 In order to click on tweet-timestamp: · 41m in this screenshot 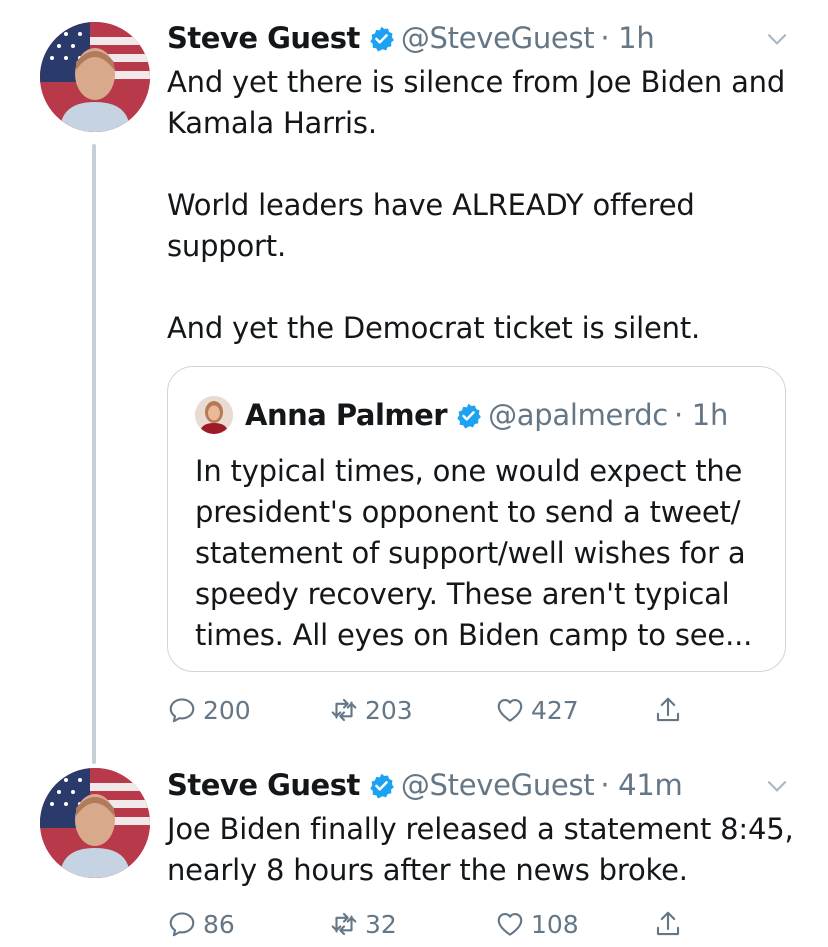, I will do `click(641, 785)`.